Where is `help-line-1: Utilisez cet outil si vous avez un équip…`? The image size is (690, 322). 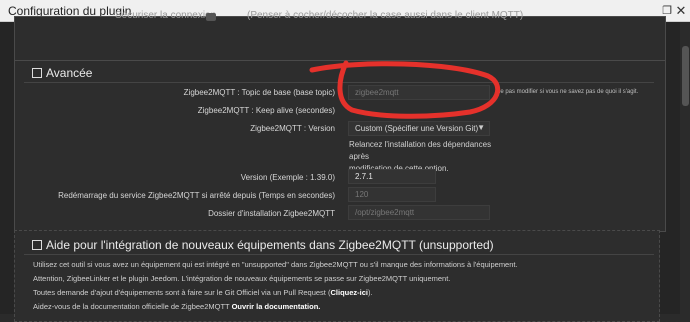
help-line-1: Utilisez cet outil si vous avez un équip… is located at coordinates (275, 264).